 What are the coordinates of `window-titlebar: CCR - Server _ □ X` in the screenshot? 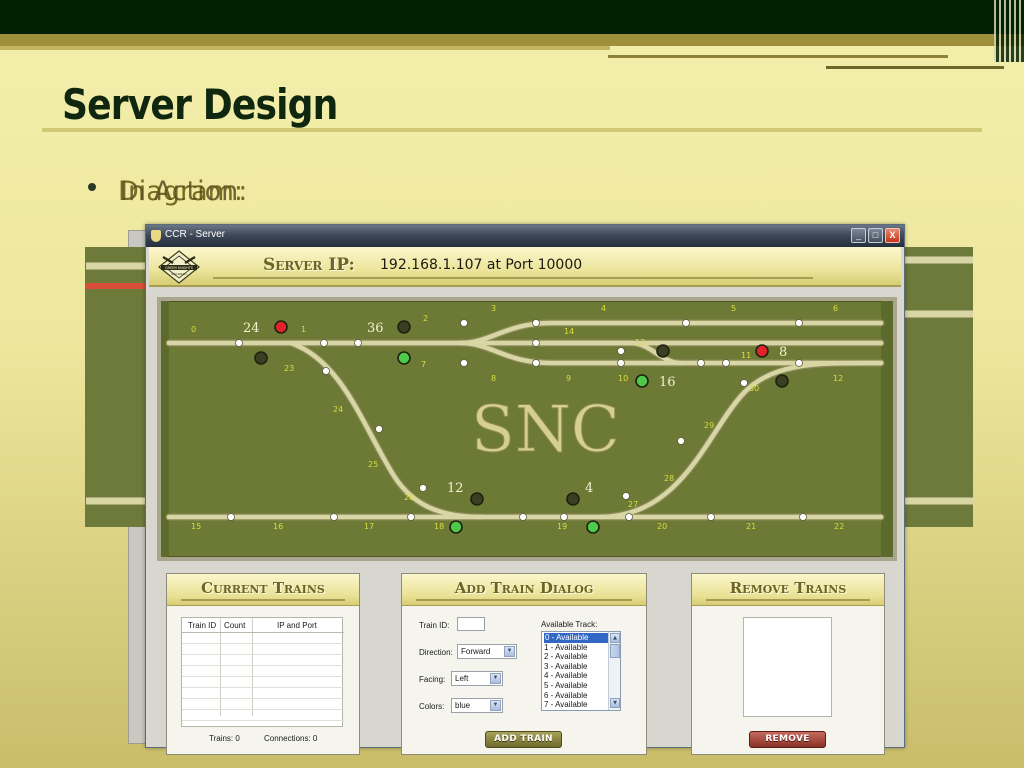 It's located at (525, 236).